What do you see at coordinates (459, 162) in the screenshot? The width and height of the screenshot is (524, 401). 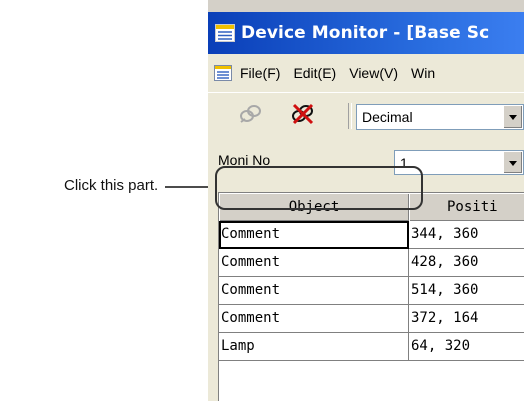 I see `moni-no-select: 1` at bounding box center [459, 162].